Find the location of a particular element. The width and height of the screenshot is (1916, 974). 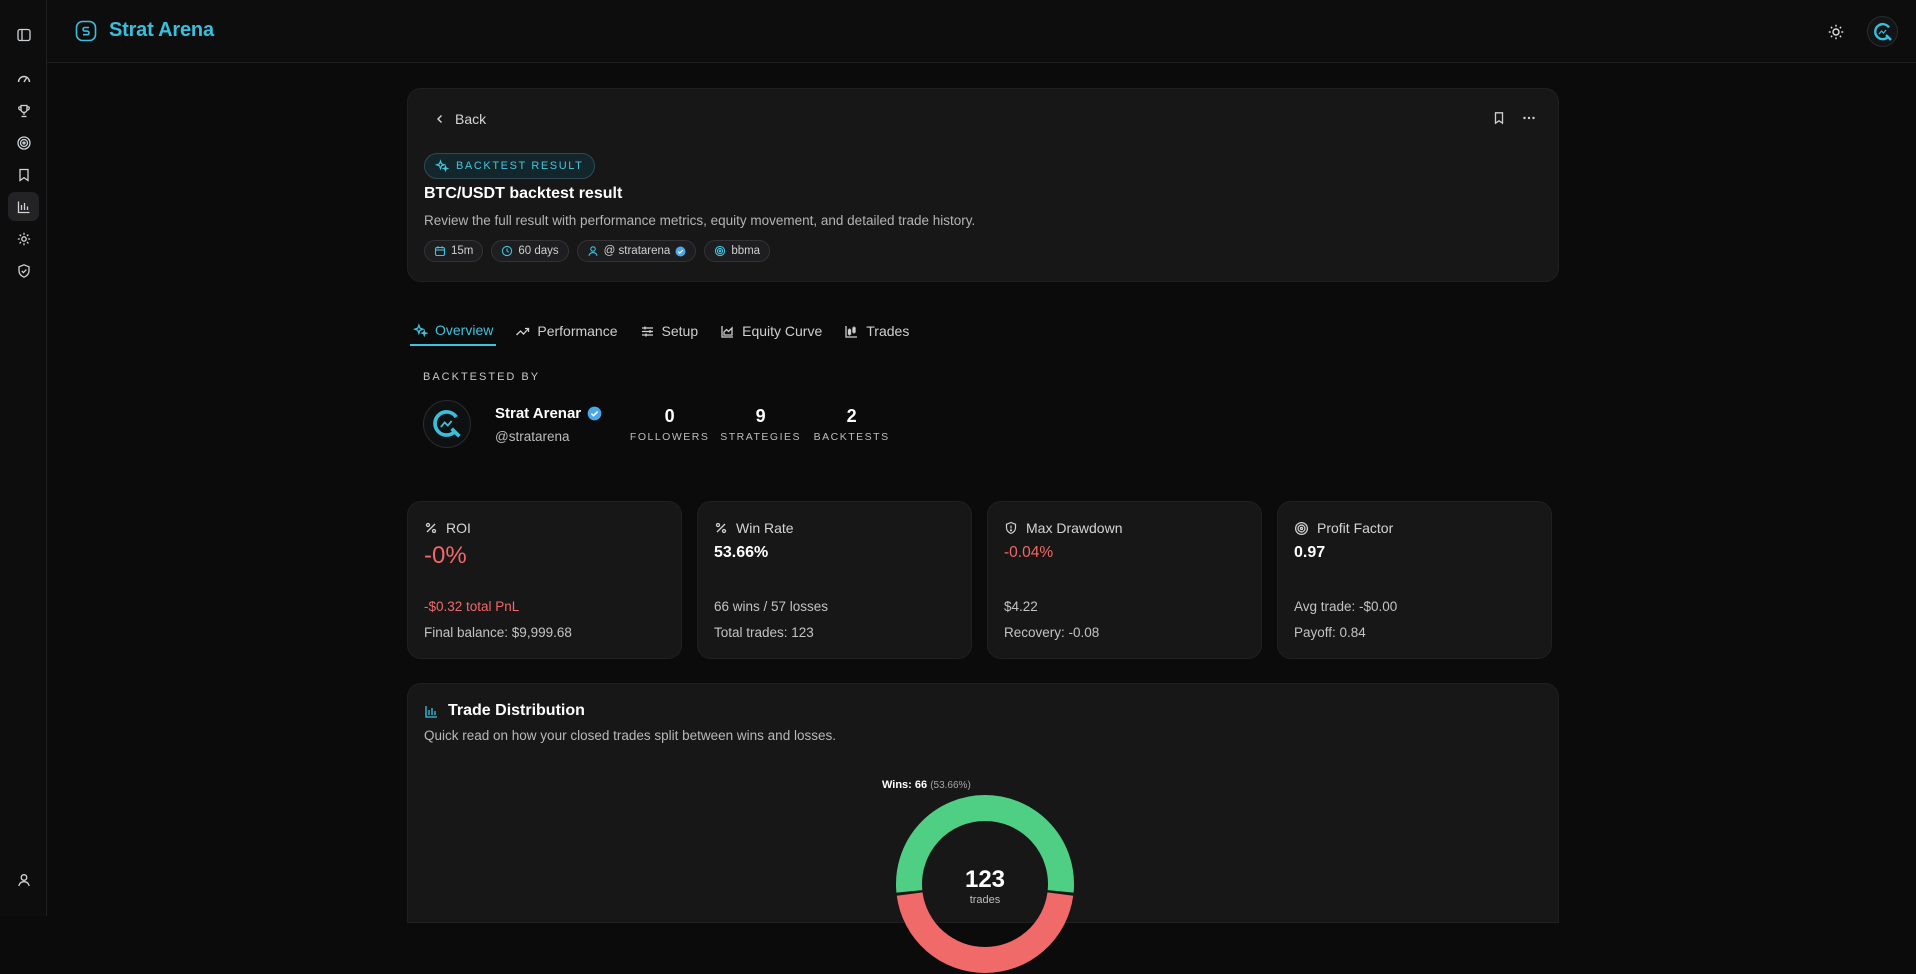

sidebar is located at coordinates (23, 458).